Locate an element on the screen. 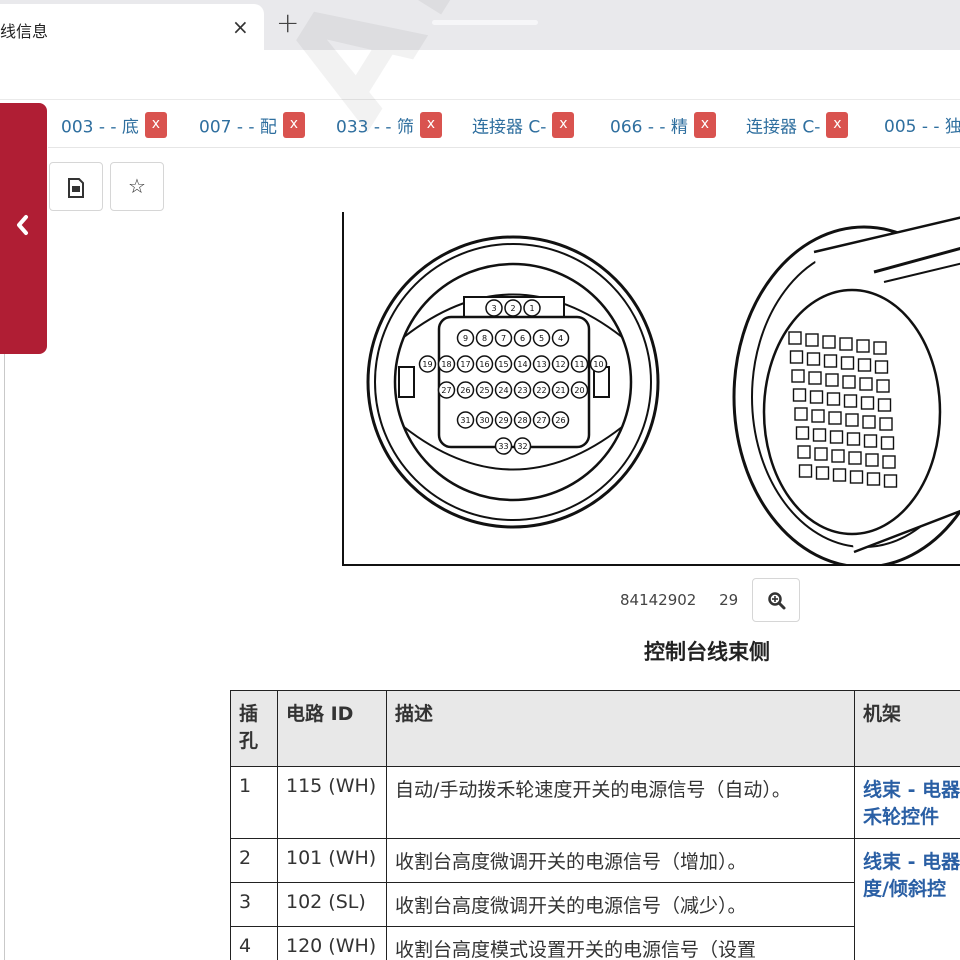 This screenshot has height=960, width=960. table-header-row: 插孔 电路 ID 描述 机架 is located at coordinates (595, 728).